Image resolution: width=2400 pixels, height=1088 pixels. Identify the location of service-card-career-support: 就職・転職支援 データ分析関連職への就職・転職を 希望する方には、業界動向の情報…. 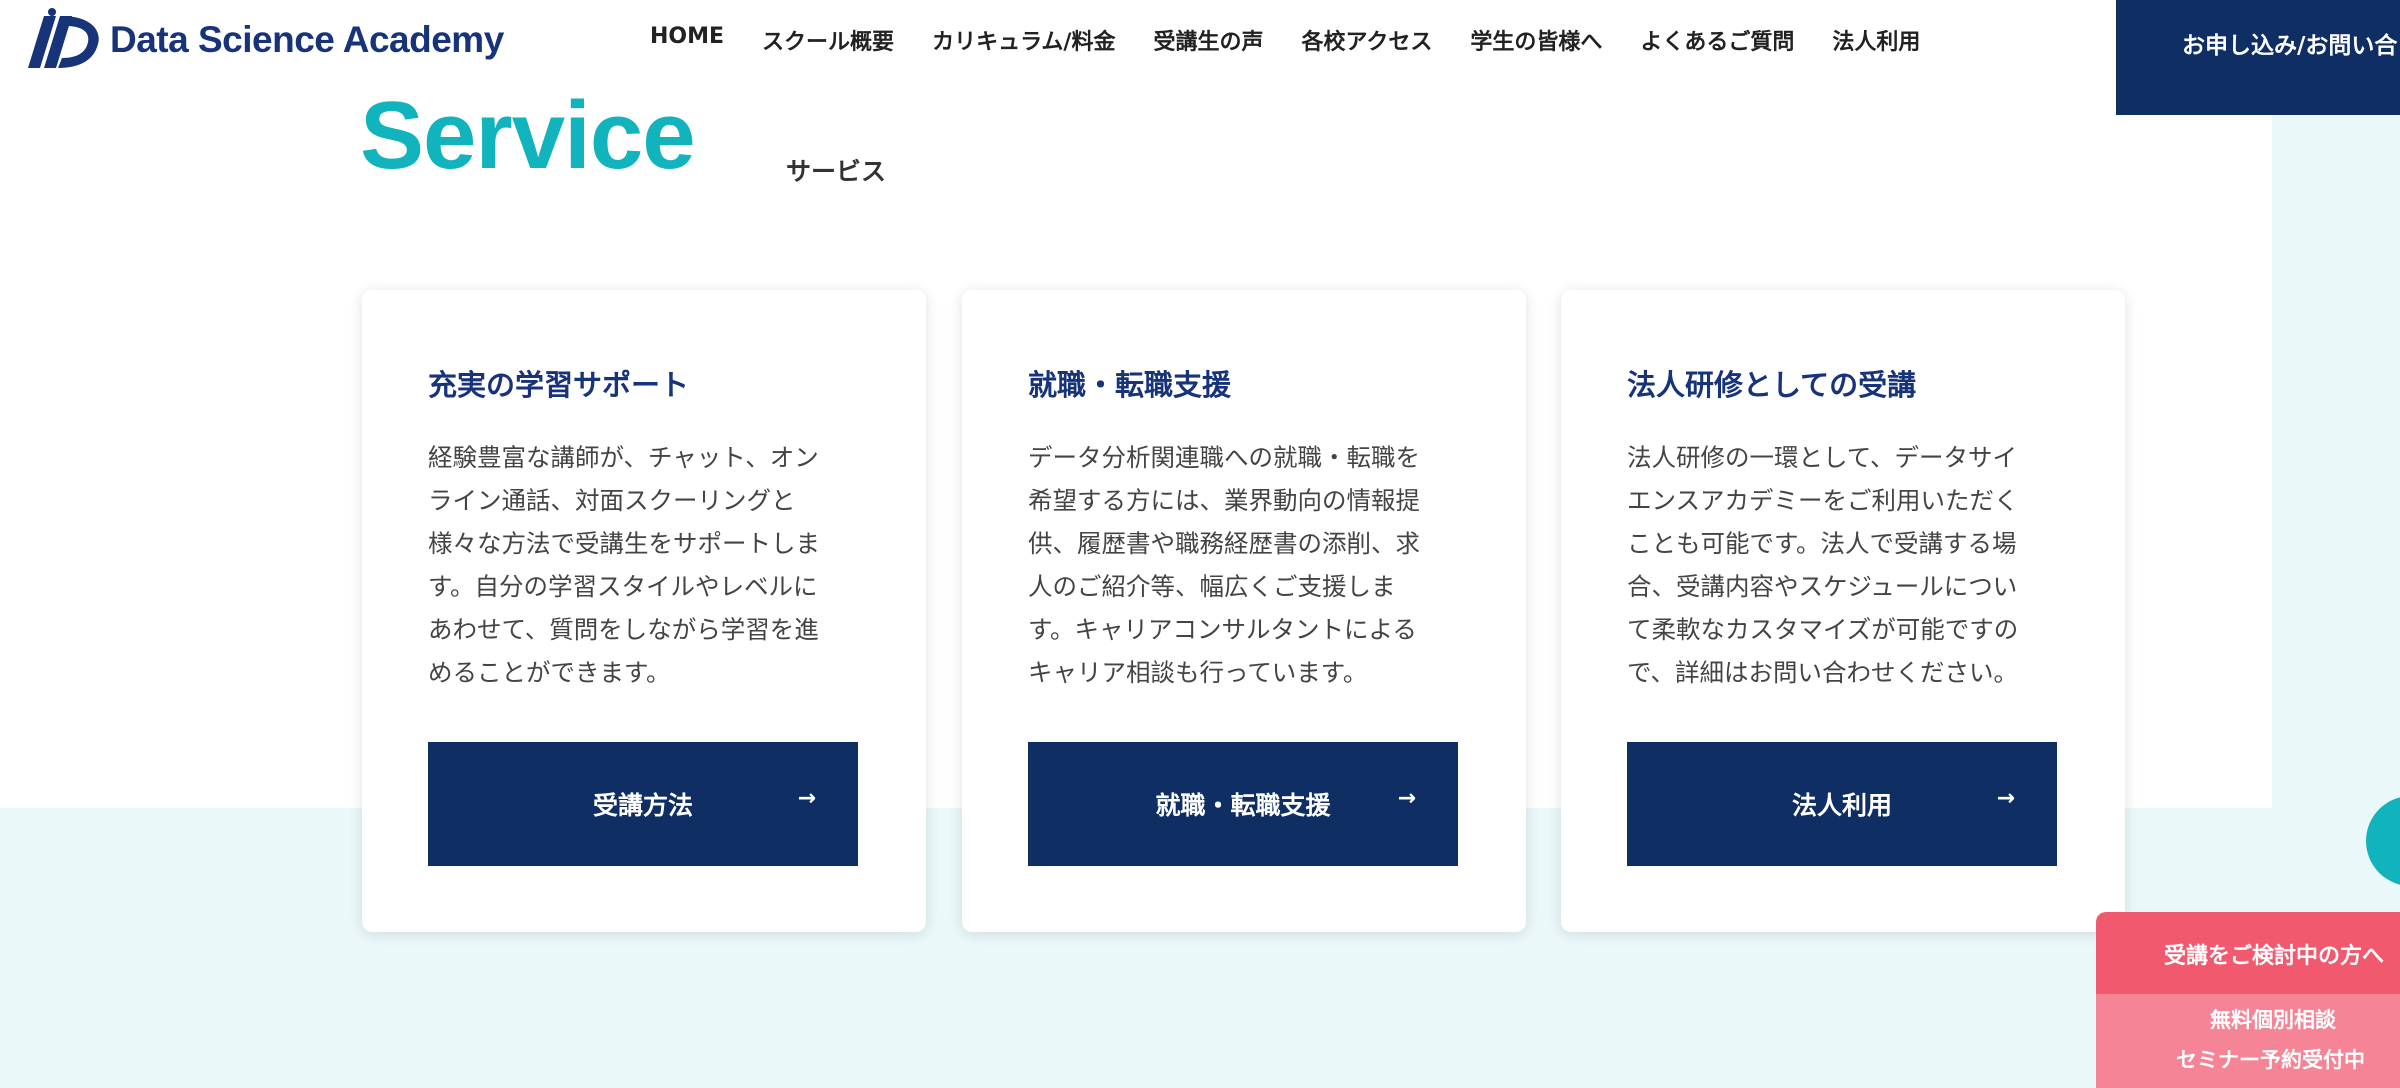
(1244, 611).